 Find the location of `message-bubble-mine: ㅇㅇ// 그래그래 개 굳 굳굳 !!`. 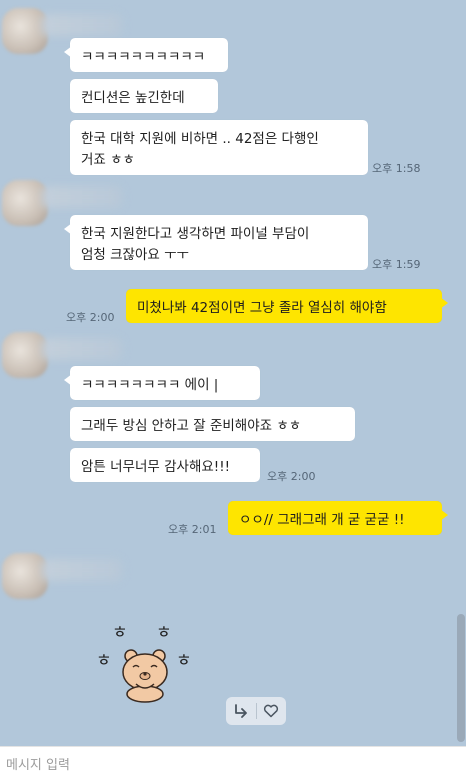

message-bubble-mine: ㅇㅇ// 그래그래 개 굳 굳굳 !! is located at coordinates (338, 518).